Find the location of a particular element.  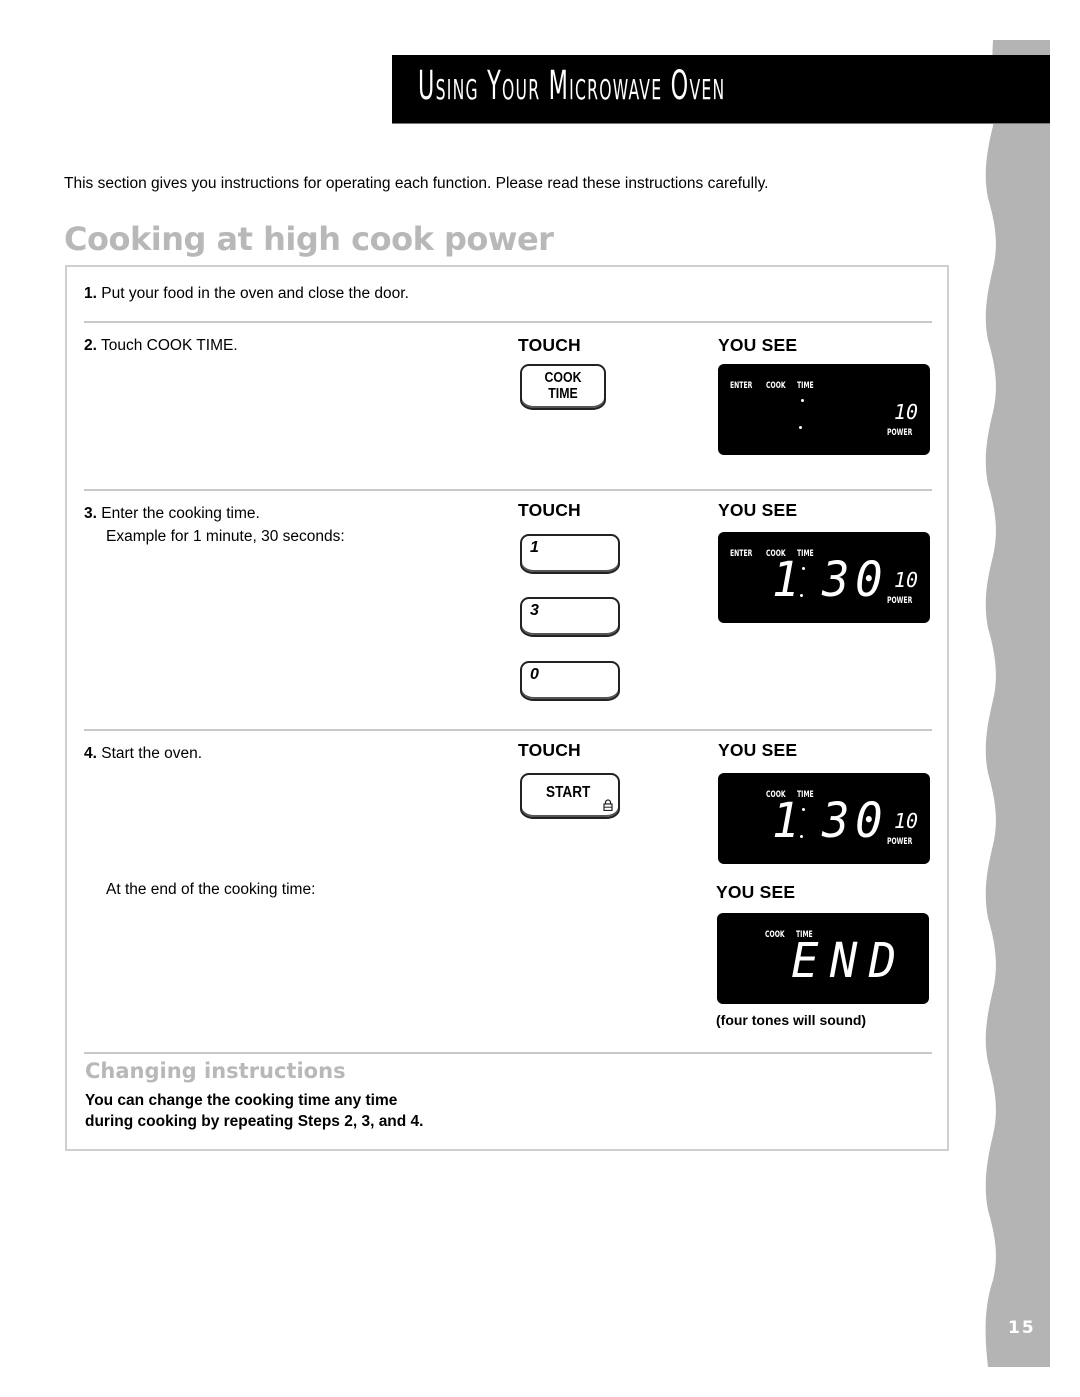

step-text: Start the oven. is located at coordinates (152, 753).